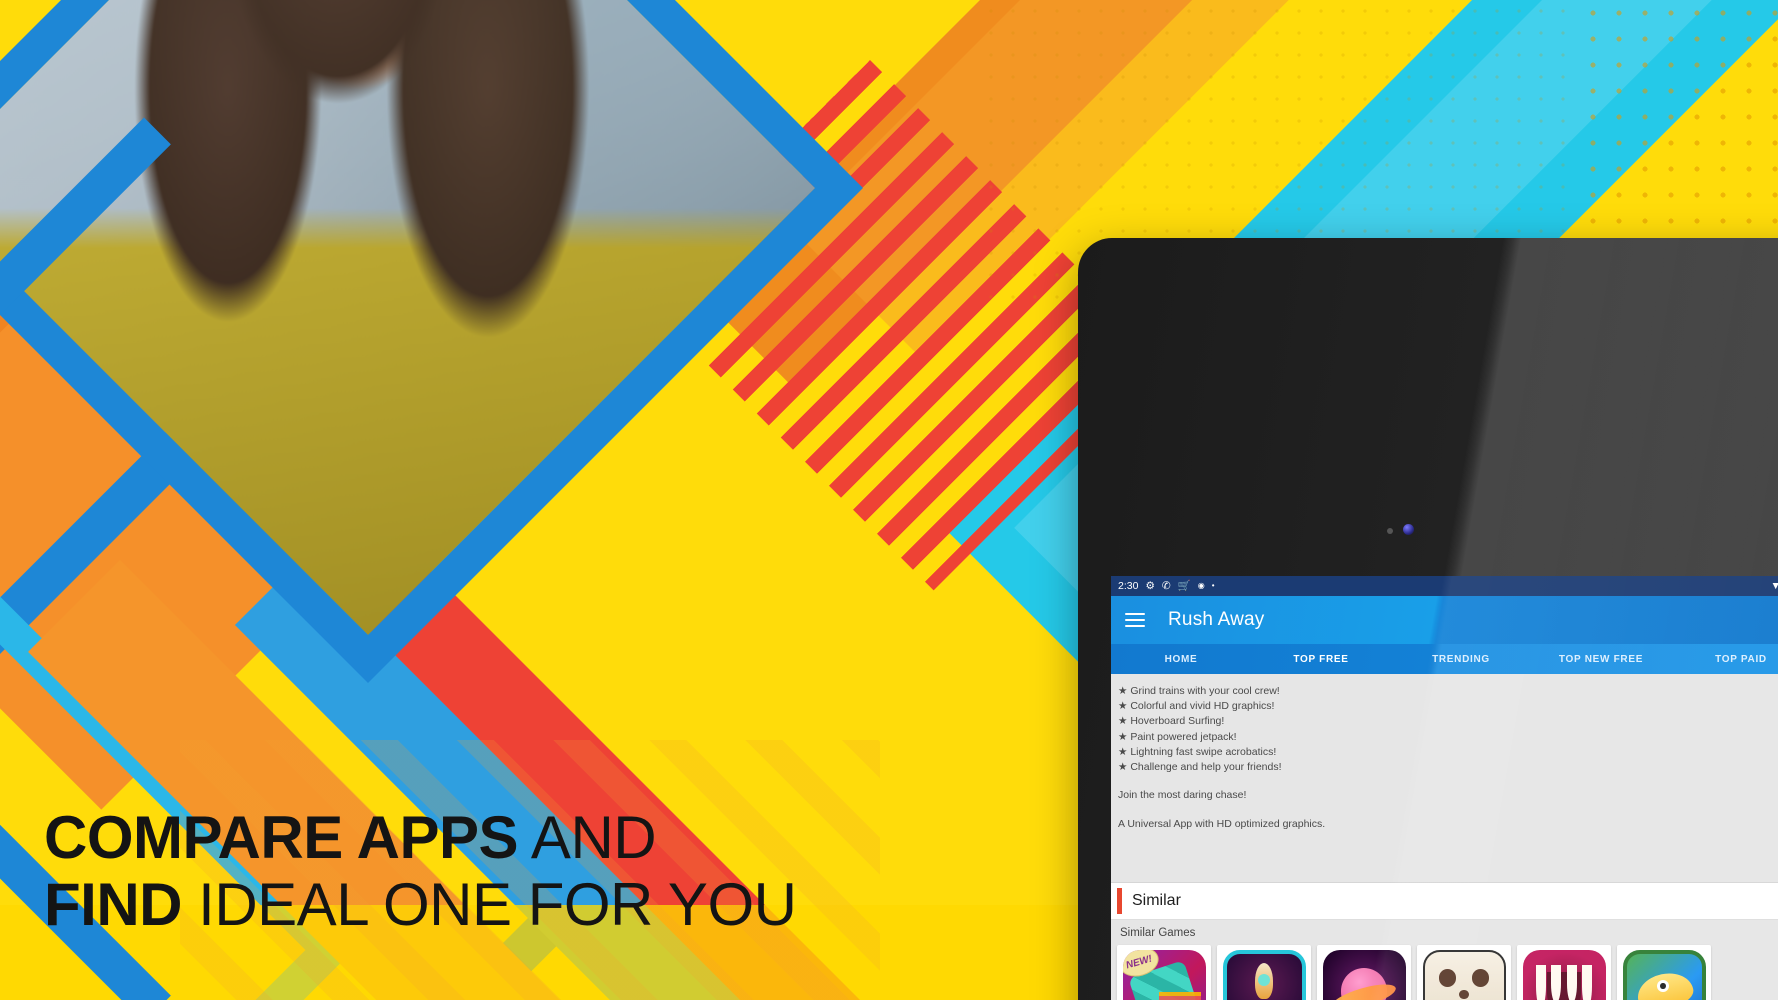 The width and height of the screenshot is (1778, 1000). Describe the element at coordinates (1201, 585) in the screenshot. I see `circle-icon: ◉` at that location.